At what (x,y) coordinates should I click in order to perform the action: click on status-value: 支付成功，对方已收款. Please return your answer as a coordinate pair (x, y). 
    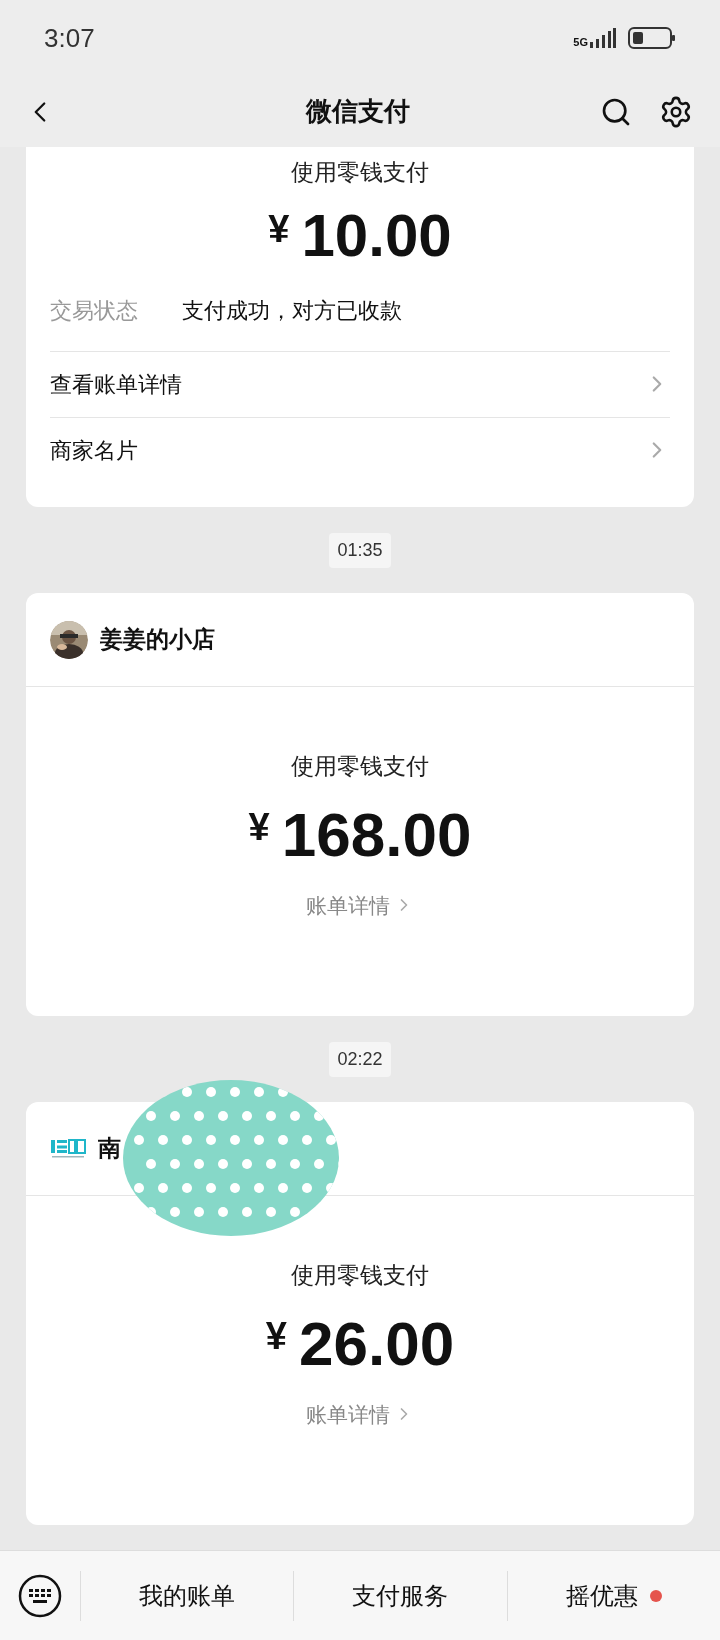
    Looking at the image, I should click on (292, 310).